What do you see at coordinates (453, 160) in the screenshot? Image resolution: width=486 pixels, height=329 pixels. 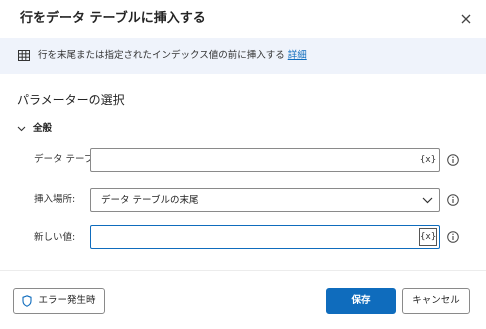 I see `datatable-info-icon` at bounding box center [453, 160].